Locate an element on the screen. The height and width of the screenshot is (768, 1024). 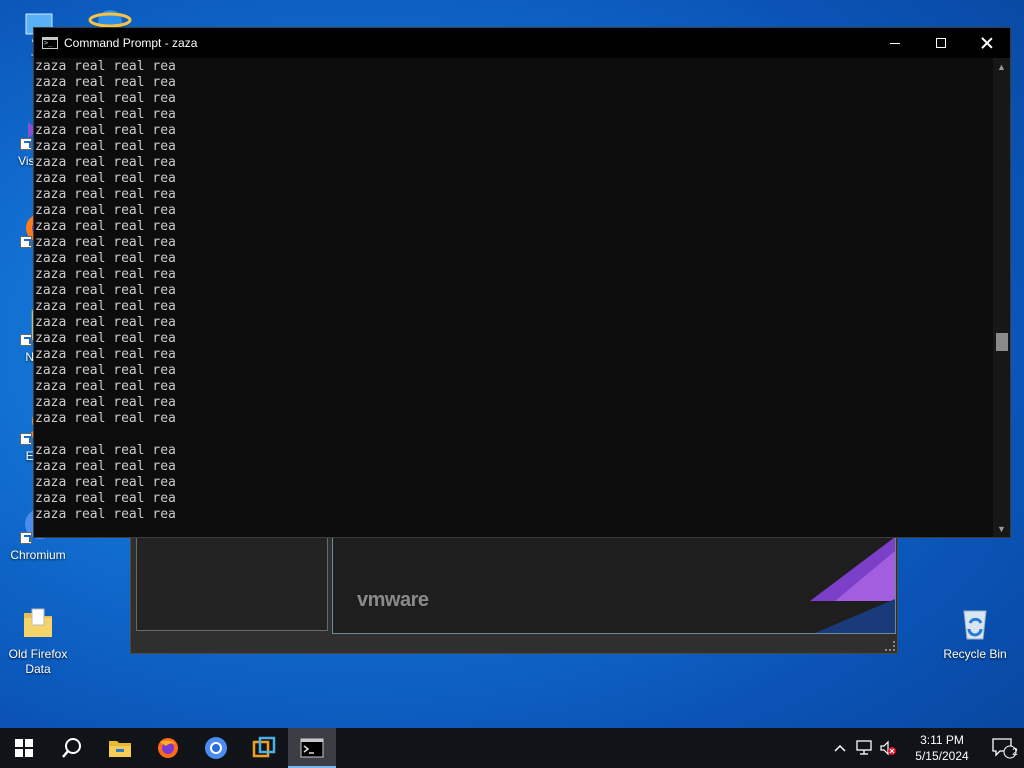
vertical-scrollbar: ▲ ▼ is located at coordinates (1001, 297).